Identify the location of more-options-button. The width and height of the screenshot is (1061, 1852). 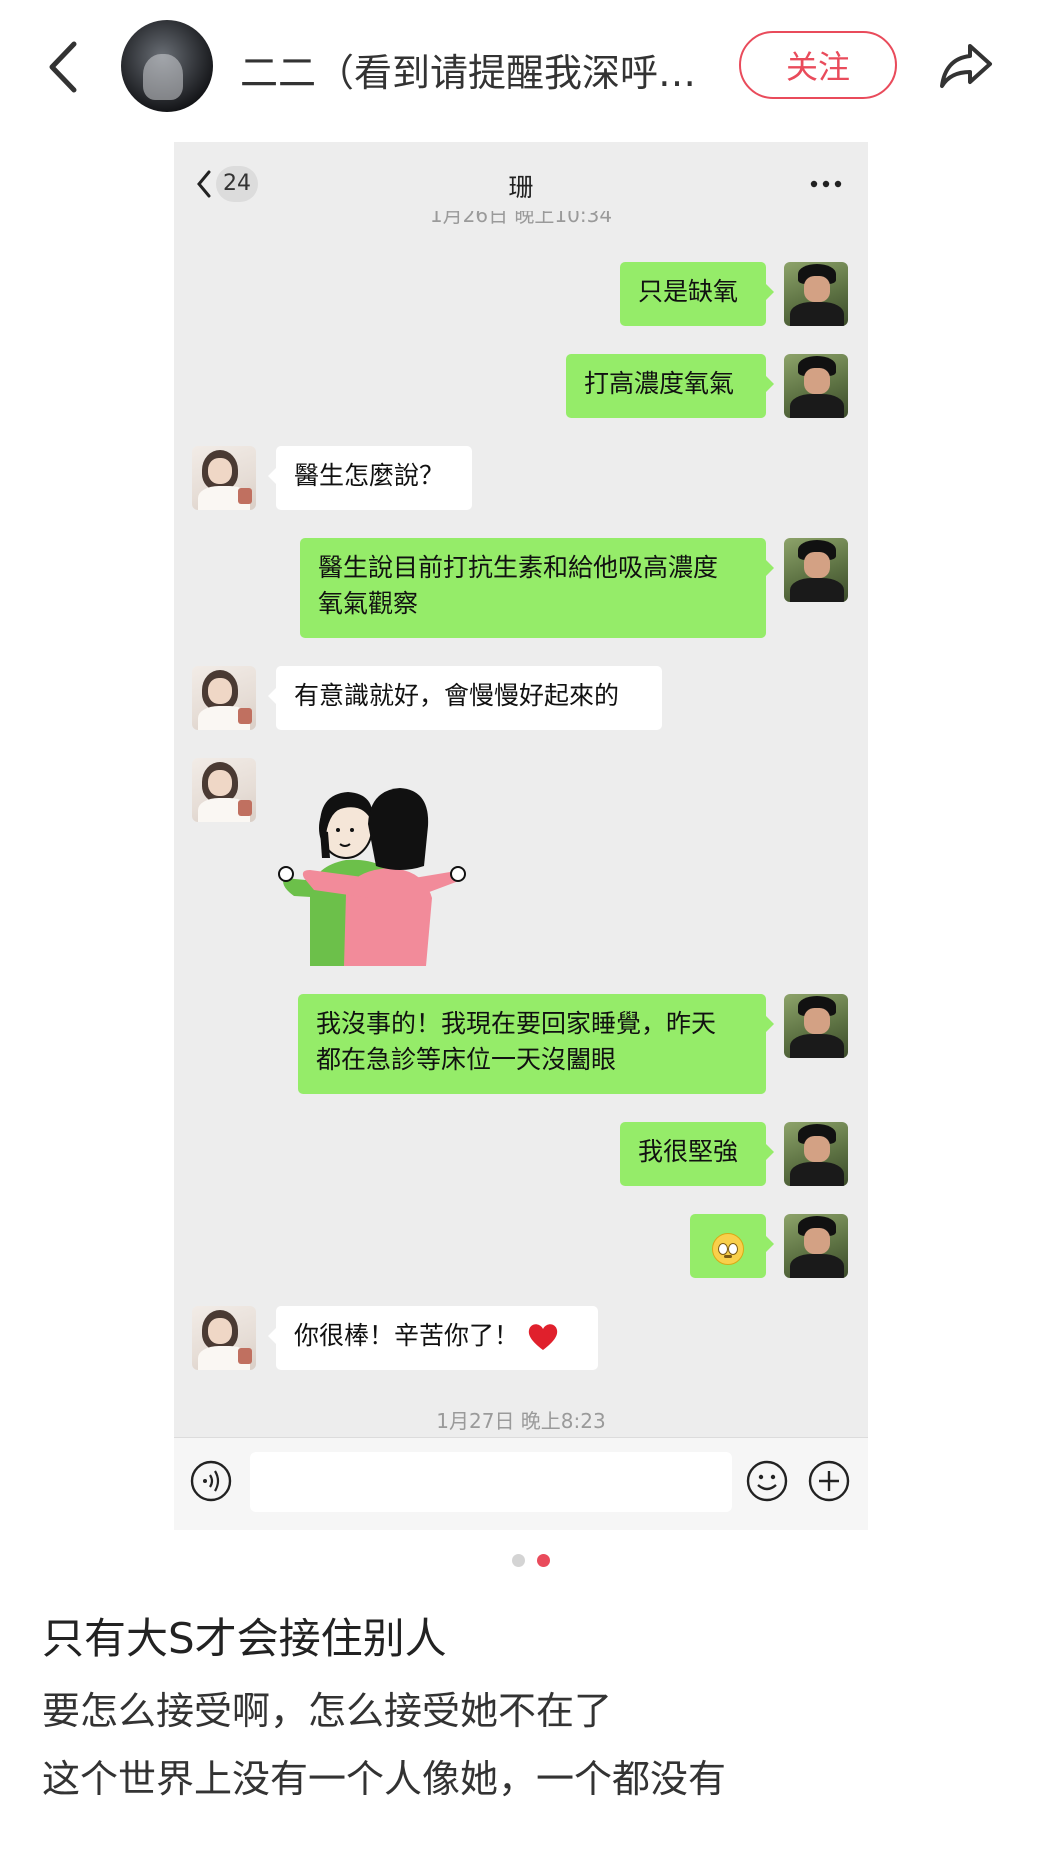
(826, 184).